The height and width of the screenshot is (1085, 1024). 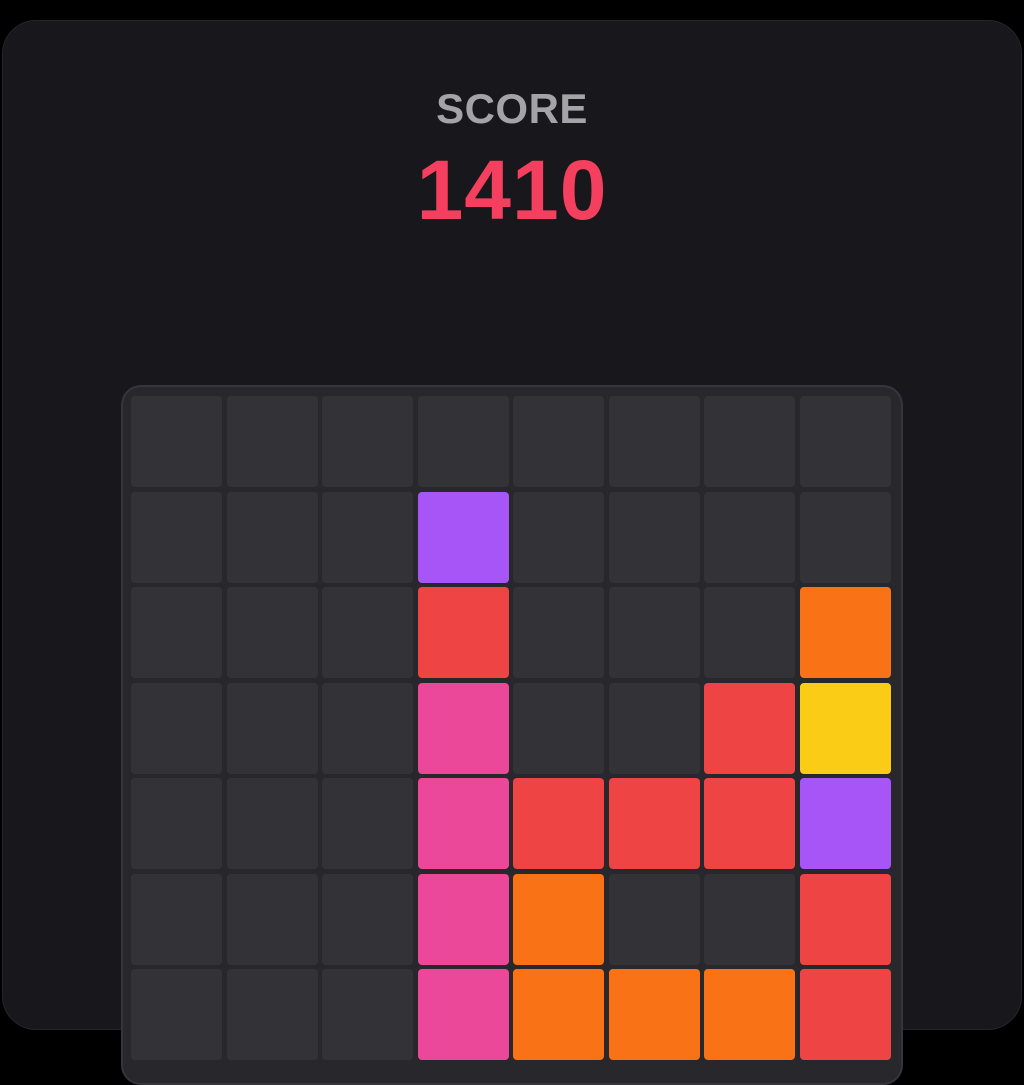 I want to click on block-yellow, so click(x=845, y=728).